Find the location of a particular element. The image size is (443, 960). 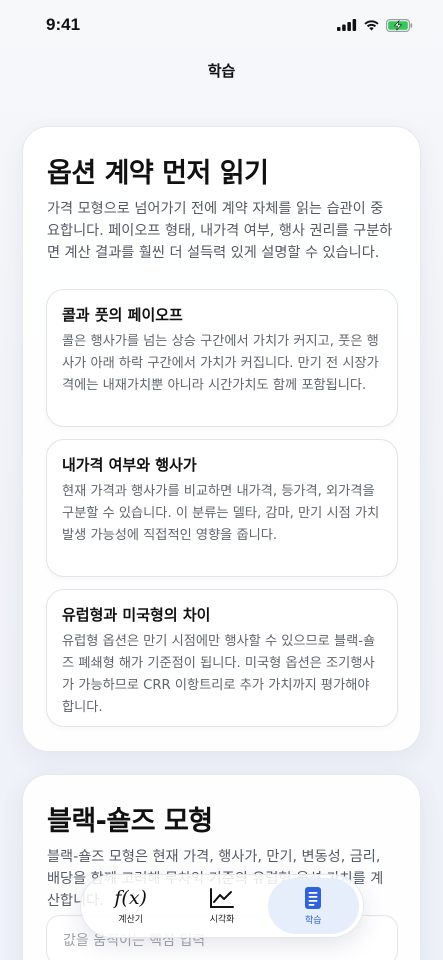

status-bar: 9:41 is located at coordinates (221, 25).